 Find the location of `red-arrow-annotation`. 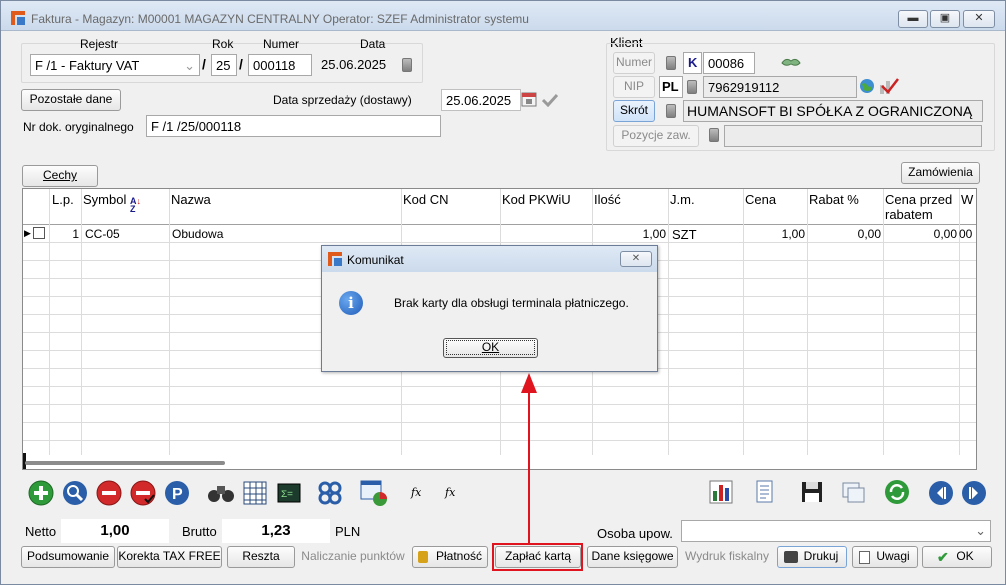

red-arrow-annotation is located at coordinates (529, 459).